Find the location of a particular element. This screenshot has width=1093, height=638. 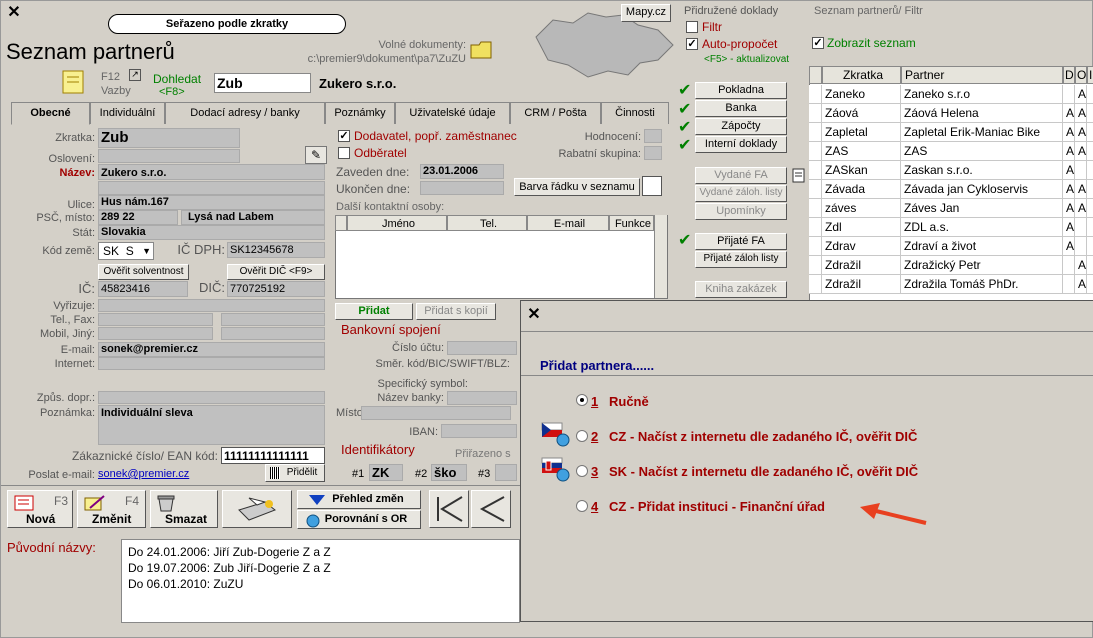

psc-field: 289 22 is located at coordinates (138, 217).